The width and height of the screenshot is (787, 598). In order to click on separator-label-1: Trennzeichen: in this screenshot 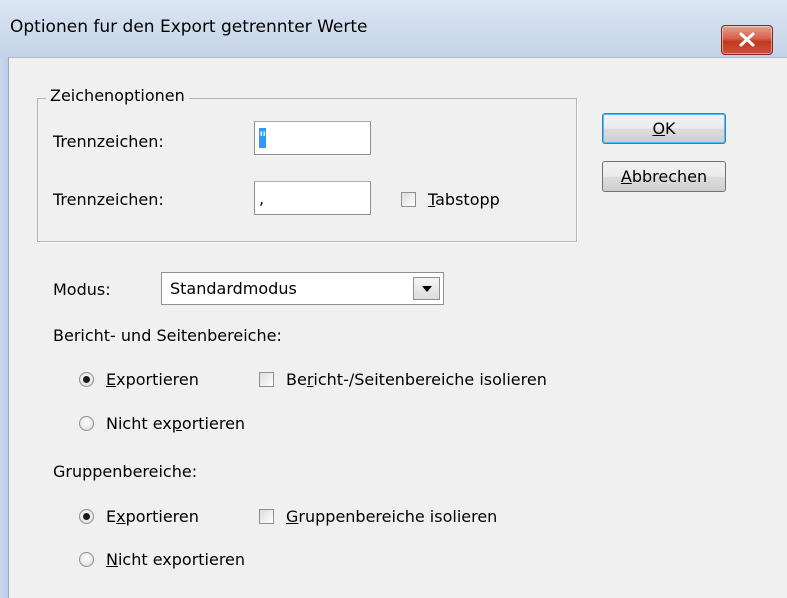, I will do `click(108, 141)`.